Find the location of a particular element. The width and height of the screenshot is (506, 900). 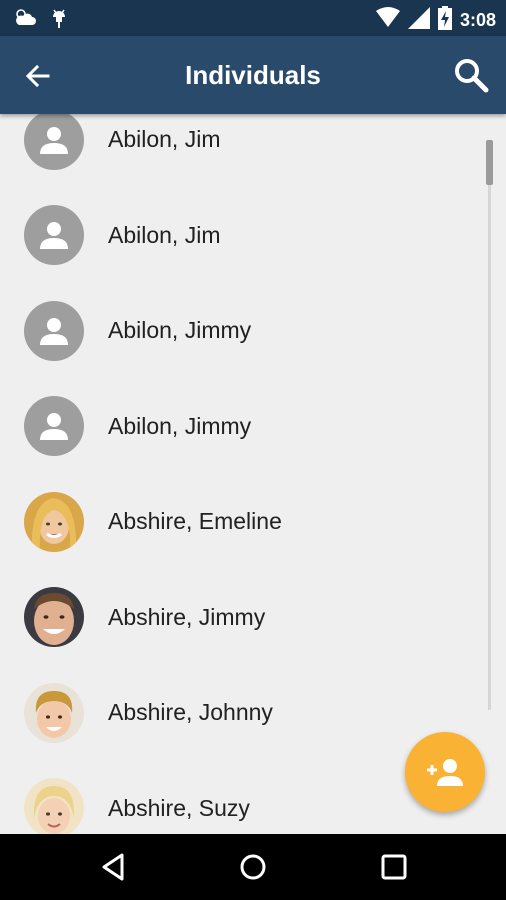

individual-name: Abshire, Jimmy is located at coordinates (187, 616).